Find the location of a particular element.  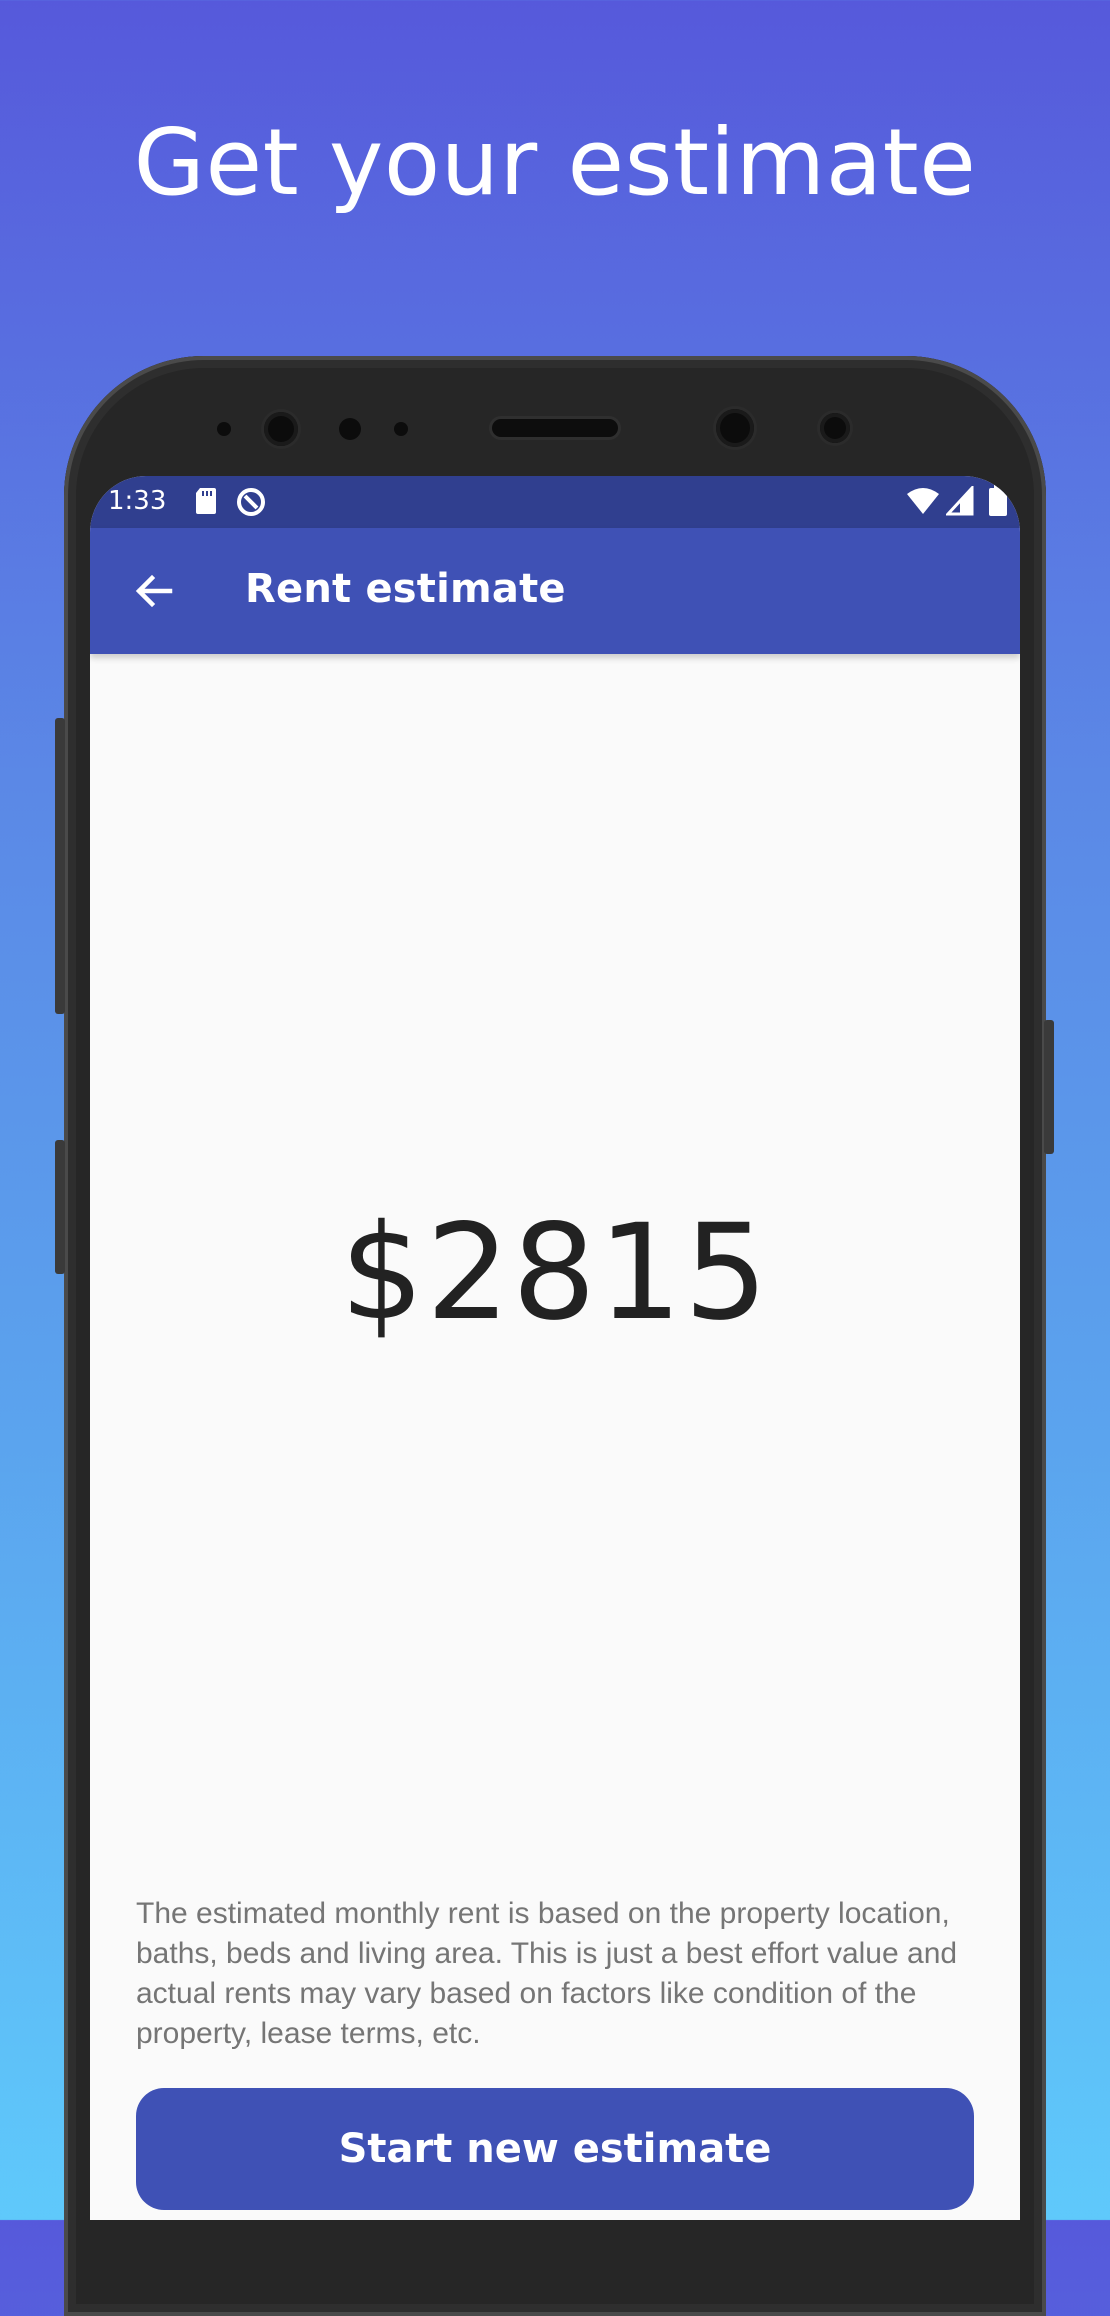

side-button-right is located at coordinates (1049, 1087).